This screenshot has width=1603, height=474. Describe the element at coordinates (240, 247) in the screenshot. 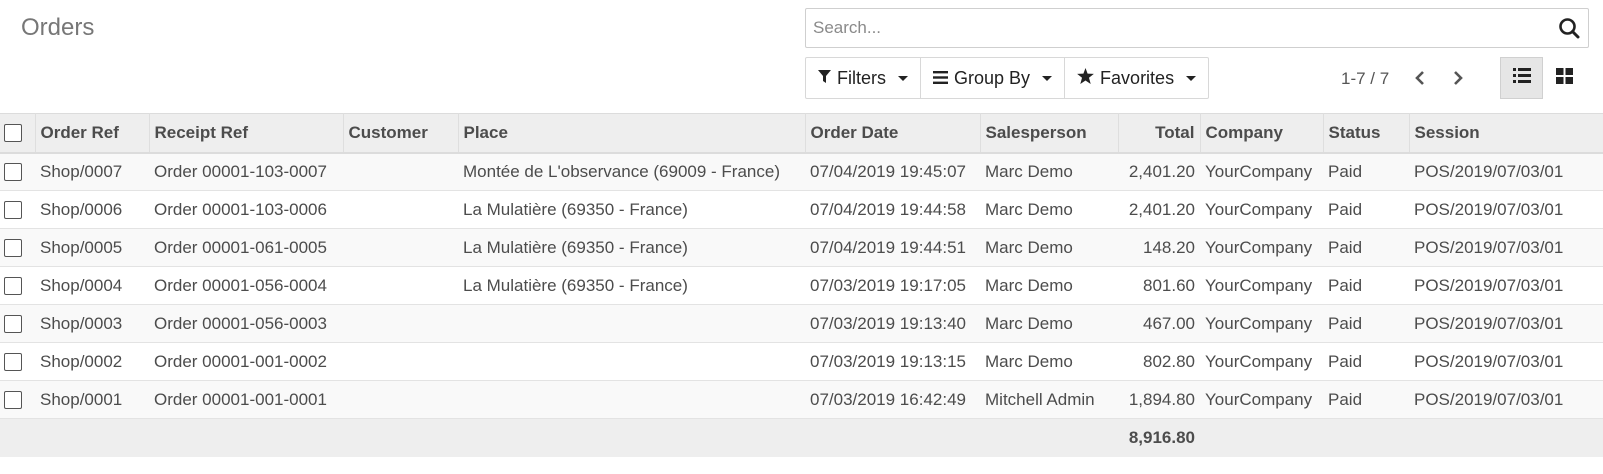

I see `cell-receipt-ref: Order 00001-061-0005` at that location.